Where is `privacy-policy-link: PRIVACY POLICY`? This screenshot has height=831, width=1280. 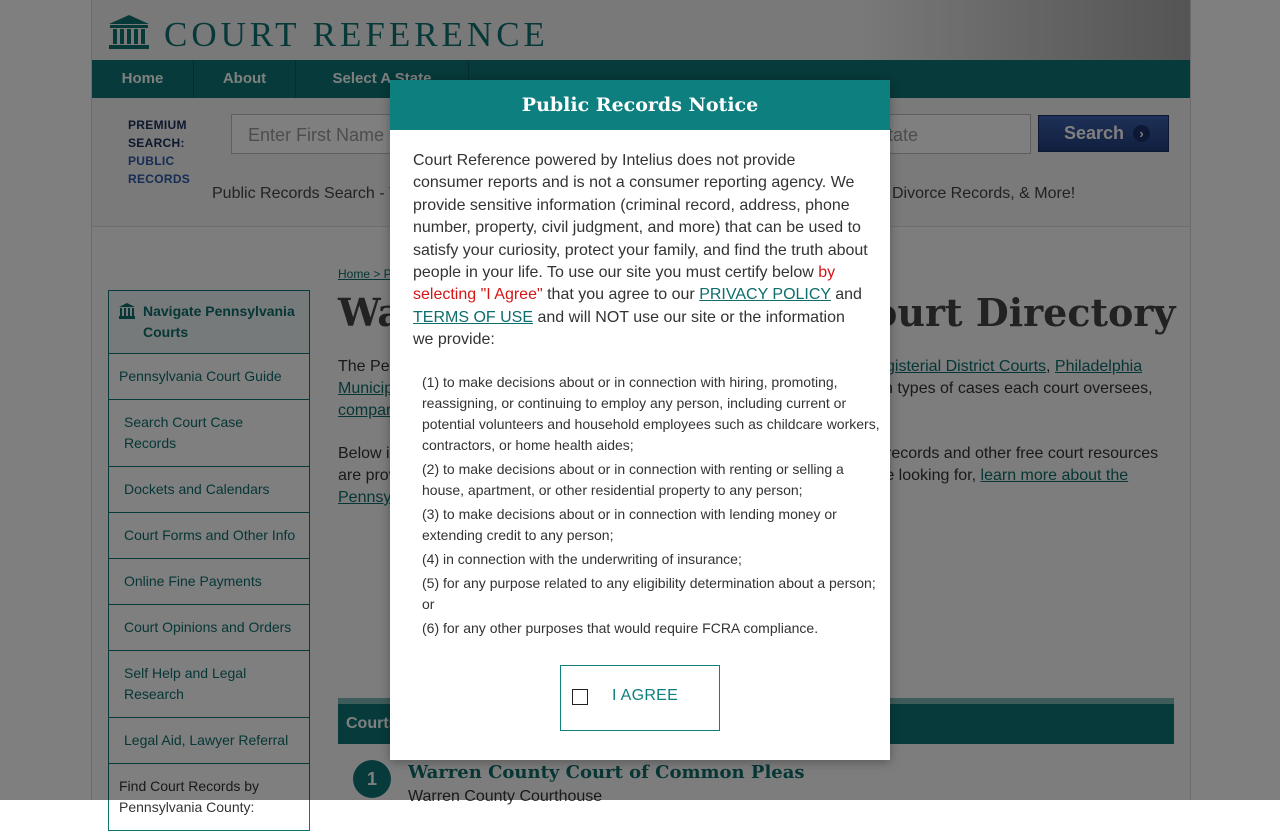 privacy-policy-link: PRIVACY POLICY is located at coordinates (765, 294).